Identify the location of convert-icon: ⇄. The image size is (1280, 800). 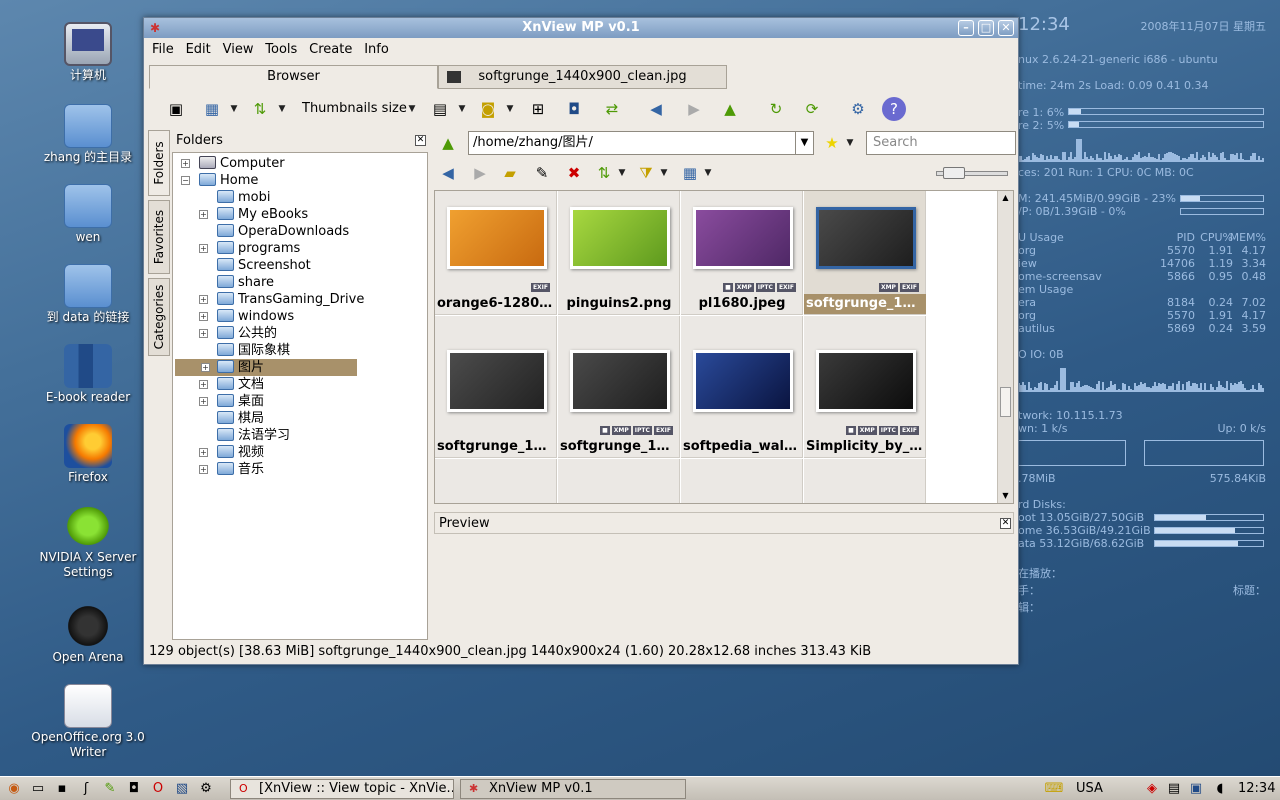
(612, 109).